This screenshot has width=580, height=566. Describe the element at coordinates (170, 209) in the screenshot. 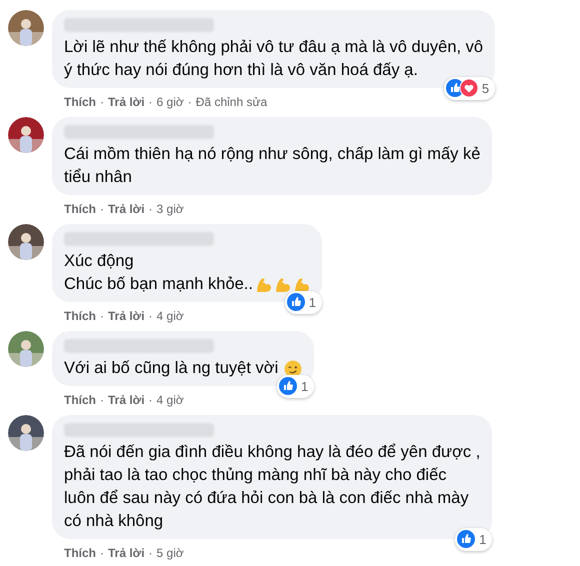

I see `comment-time: 3 giờ` at that location.